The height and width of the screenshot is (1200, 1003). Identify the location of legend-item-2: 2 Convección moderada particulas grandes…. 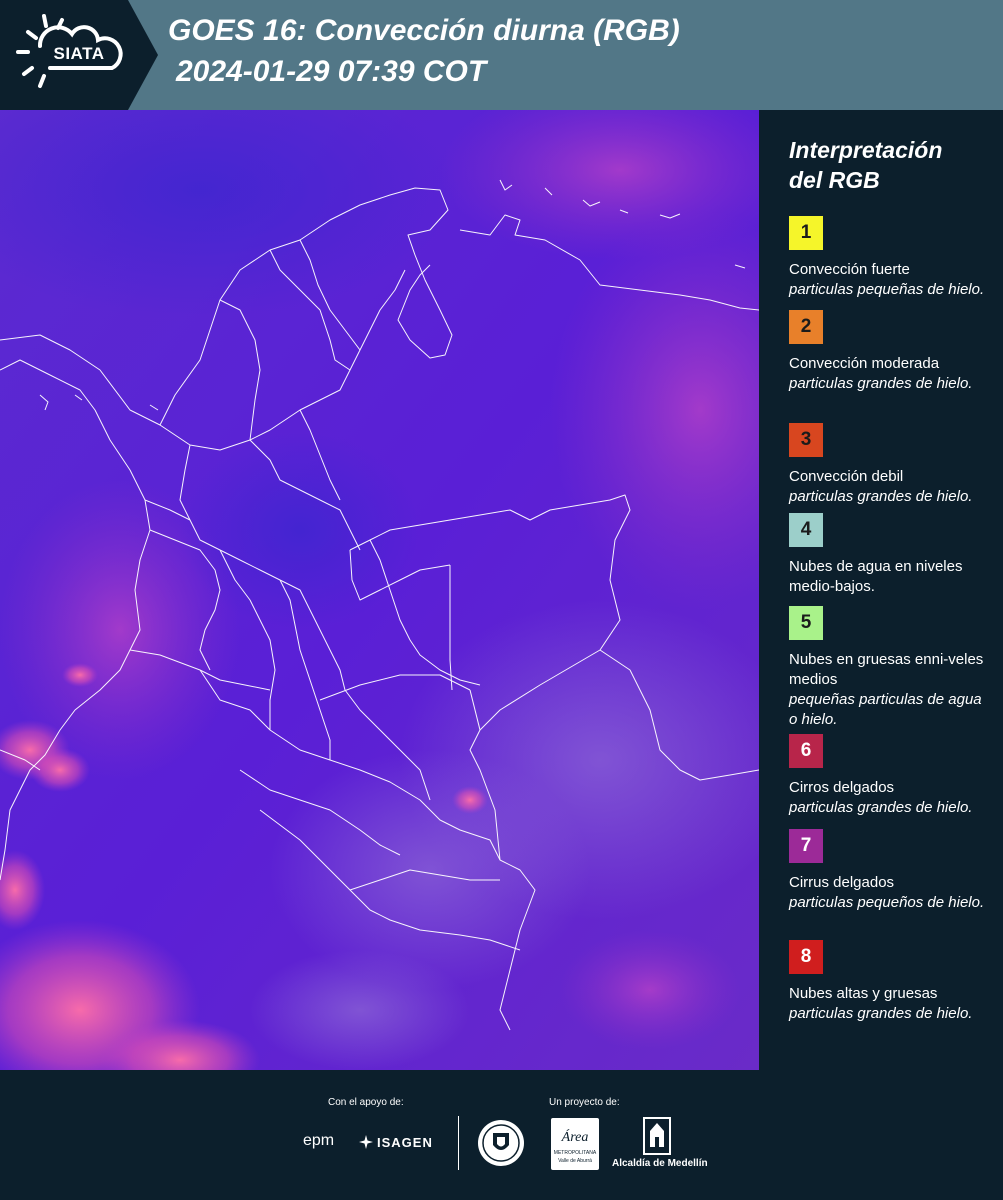
(889, 352).